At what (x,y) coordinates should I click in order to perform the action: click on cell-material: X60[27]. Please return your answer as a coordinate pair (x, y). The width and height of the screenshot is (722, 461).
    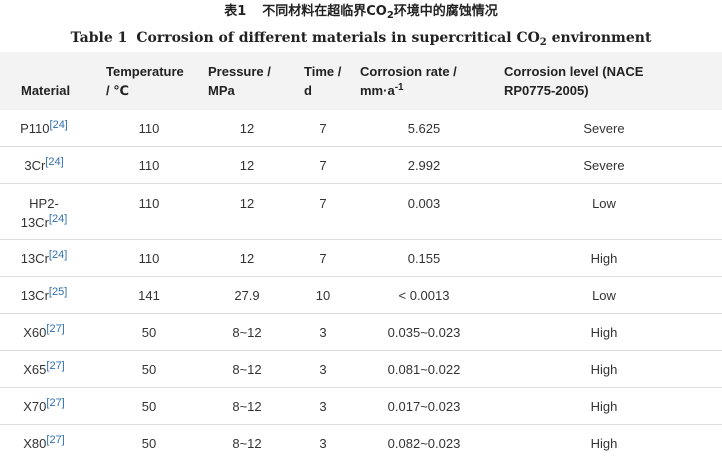
    Looking at the image, I should click on (44, 331).